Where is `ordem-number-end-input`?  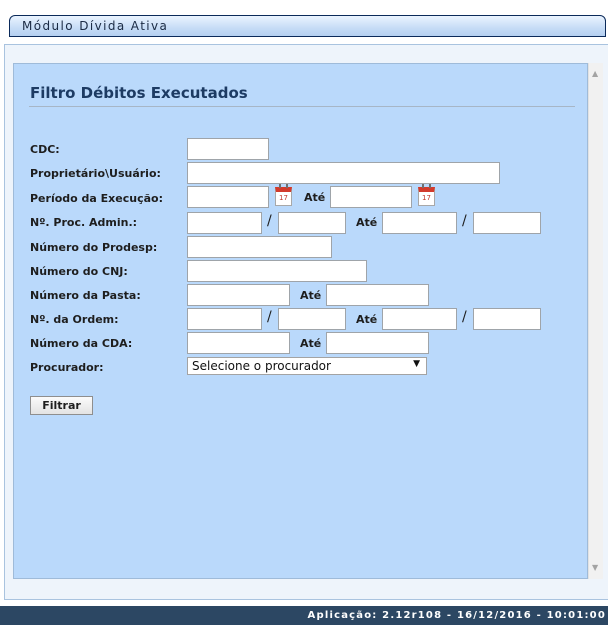
ordem-number-end-input is located at coordinates (419, 319).